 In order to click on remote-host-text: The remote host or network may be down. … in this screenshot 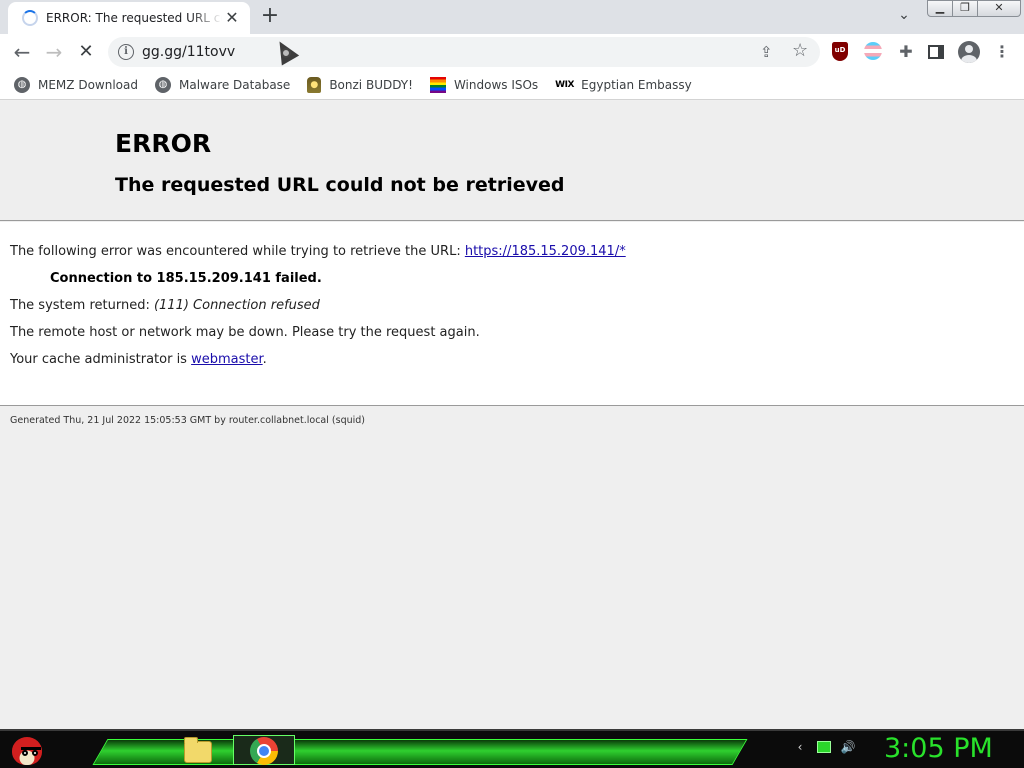, I will do `click(245, 332)`.